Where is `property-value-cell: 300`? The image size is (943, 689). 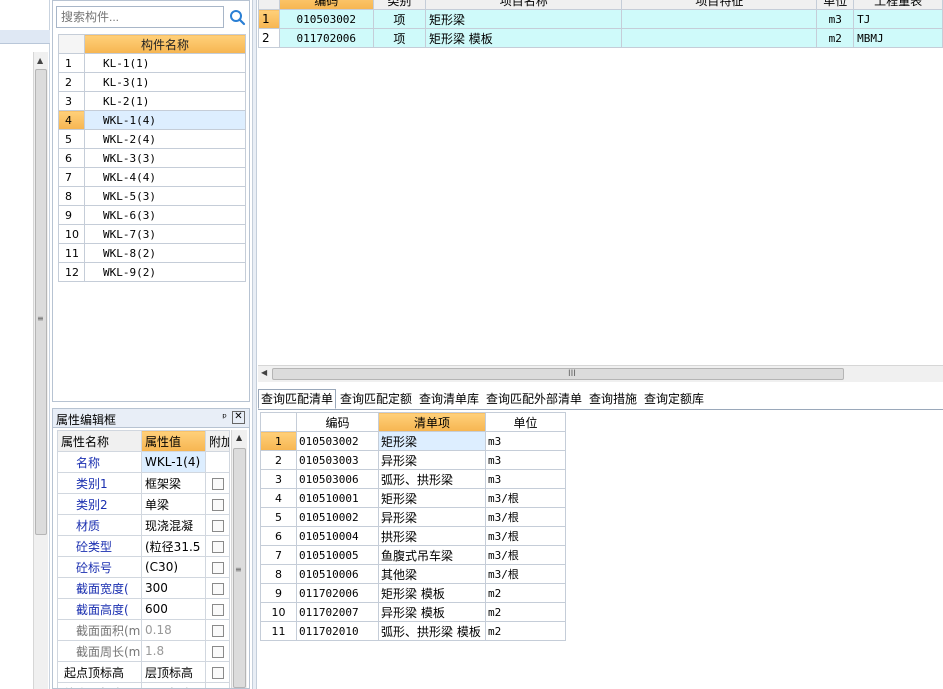
property-value-cell: 300 is located at coordinates (173, 588).